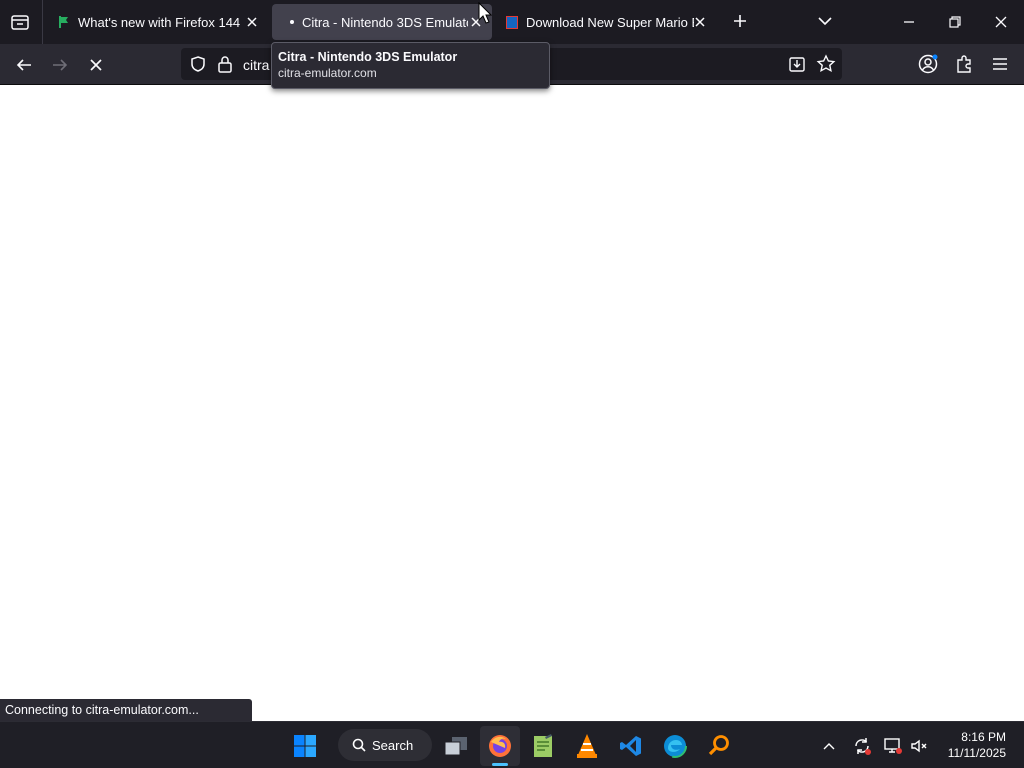  I want to click on minimize-button, so click(909, 22).